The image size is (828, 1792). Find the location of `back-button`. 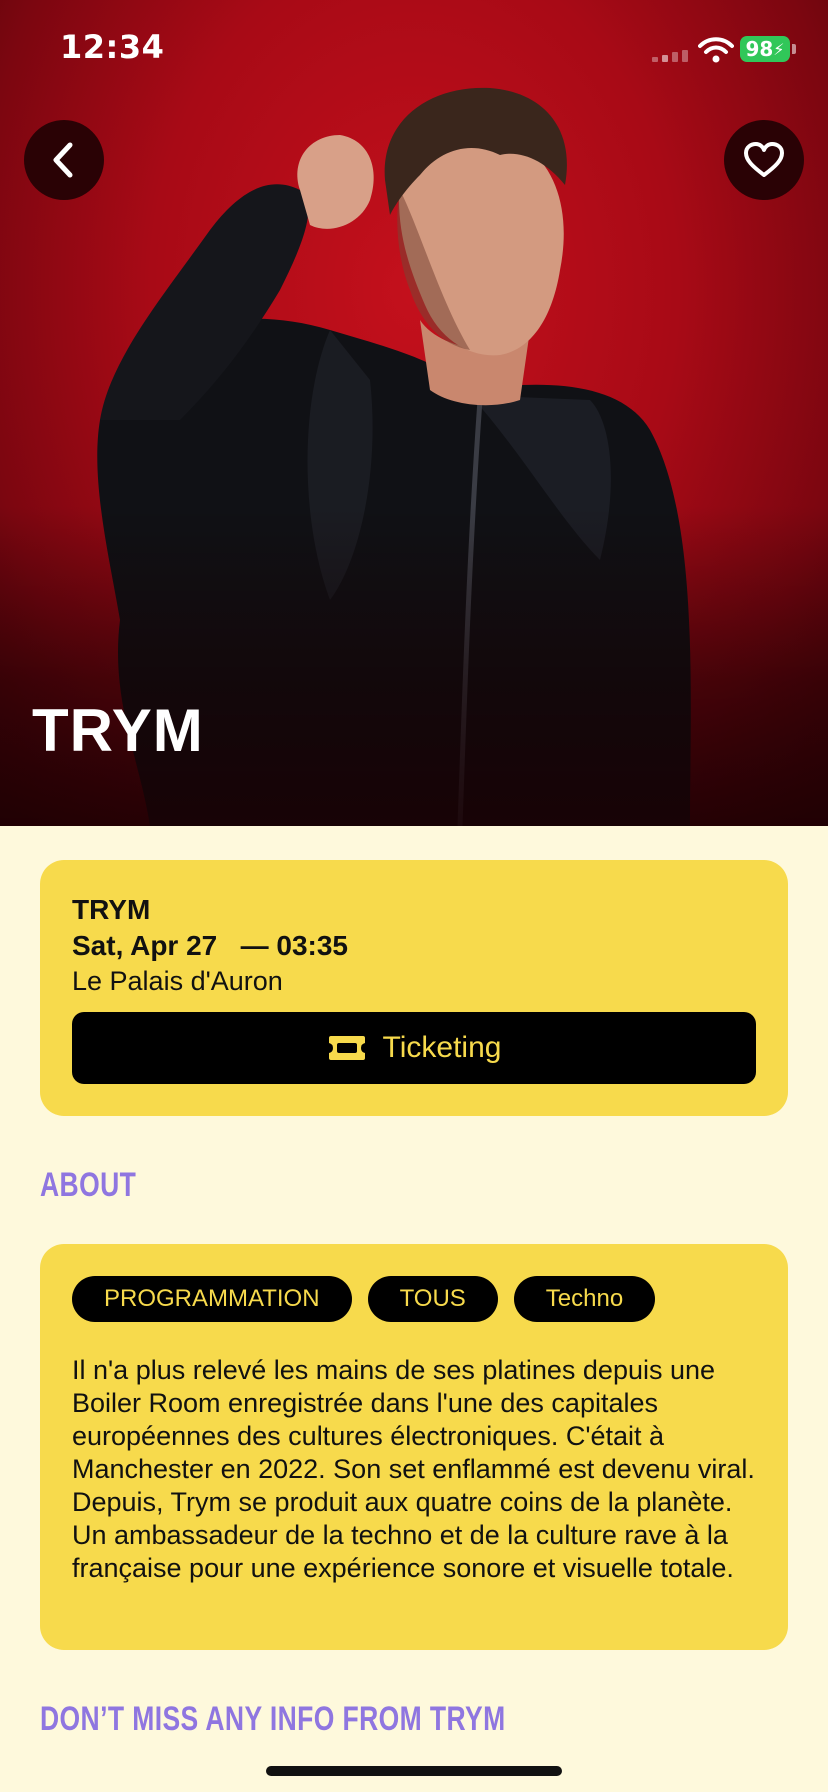

back-button is located at coordinates (64, 160).